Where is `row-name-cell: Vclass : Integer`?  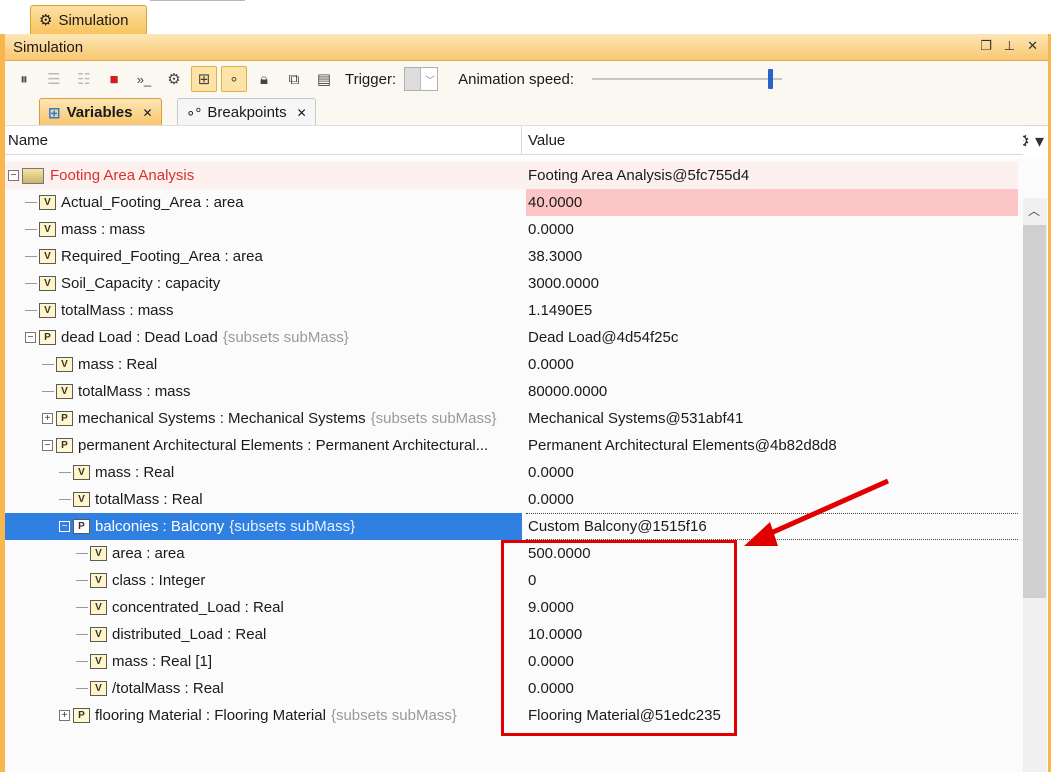 row-name-cell: Vclass : Integer is located at coordinates (263, 580).